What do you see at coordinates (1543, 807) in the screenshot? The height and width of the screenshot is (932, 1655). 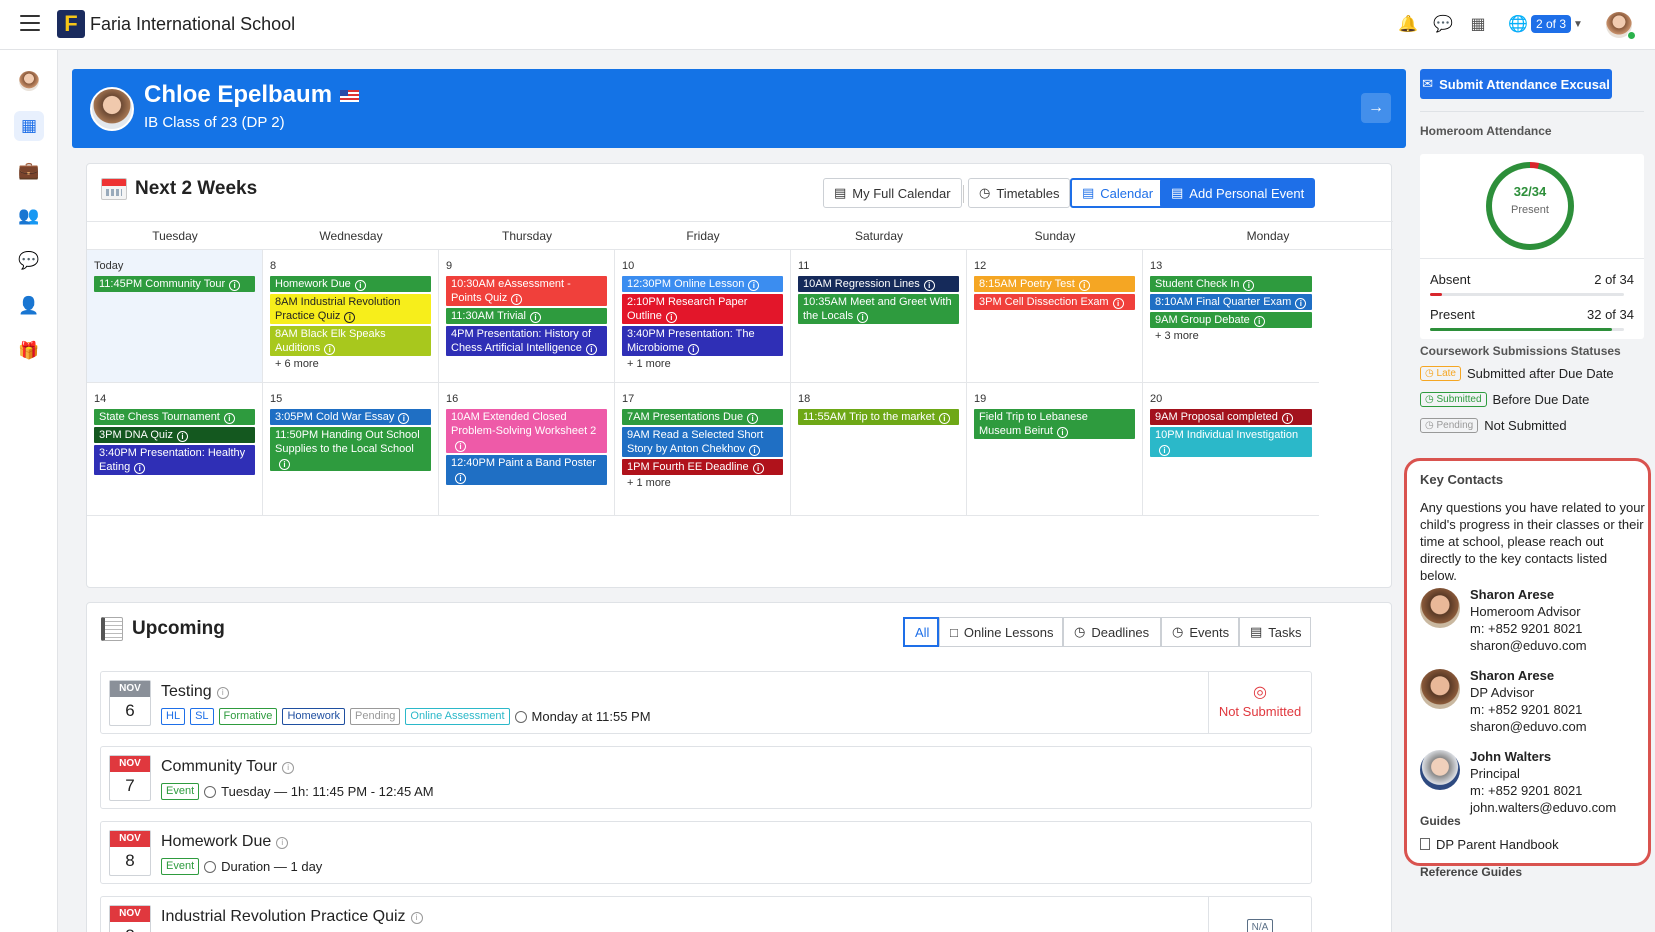 I see `contact-email: john.walters@eduvo.com` at bounding box center [1543, 807].